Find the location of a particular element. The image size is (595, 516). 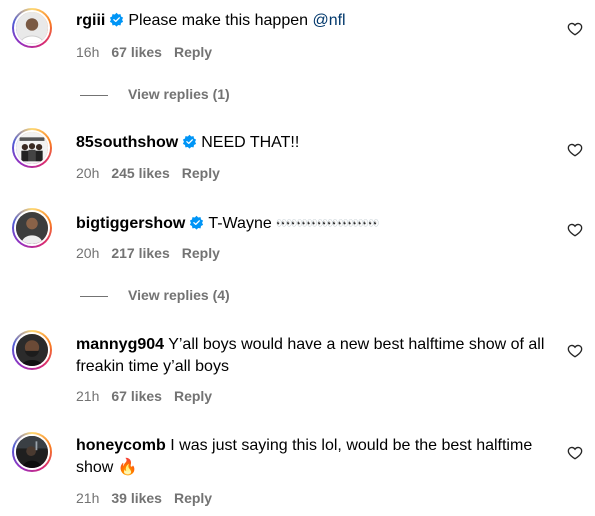

comment-text-block: bigtiggershow T-Wayne 👀👀👀👀👀👀👀👀👀👀 is located at coordinates (313, 223).